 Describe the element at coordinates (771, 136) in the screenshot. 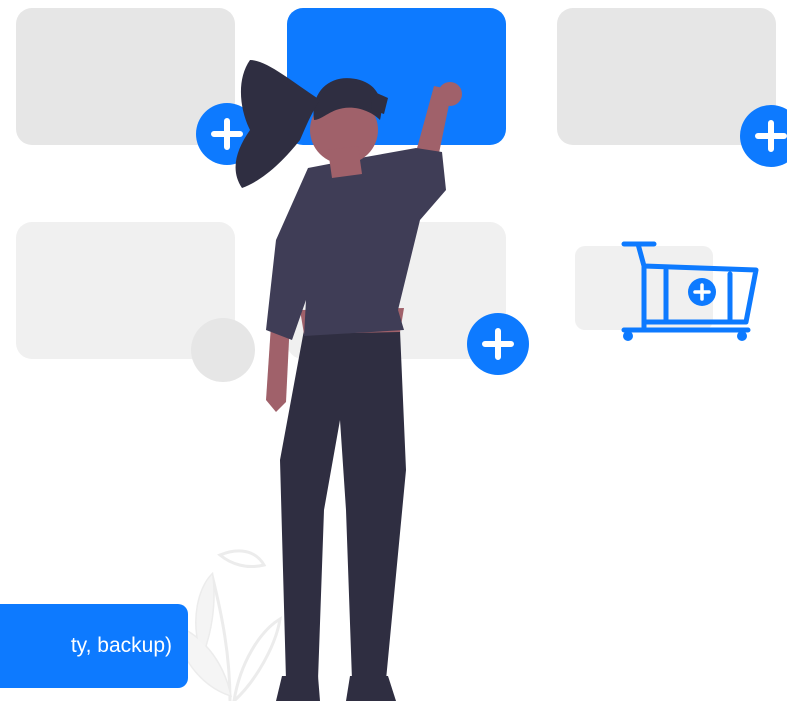

I see `plus-icon` at that location.